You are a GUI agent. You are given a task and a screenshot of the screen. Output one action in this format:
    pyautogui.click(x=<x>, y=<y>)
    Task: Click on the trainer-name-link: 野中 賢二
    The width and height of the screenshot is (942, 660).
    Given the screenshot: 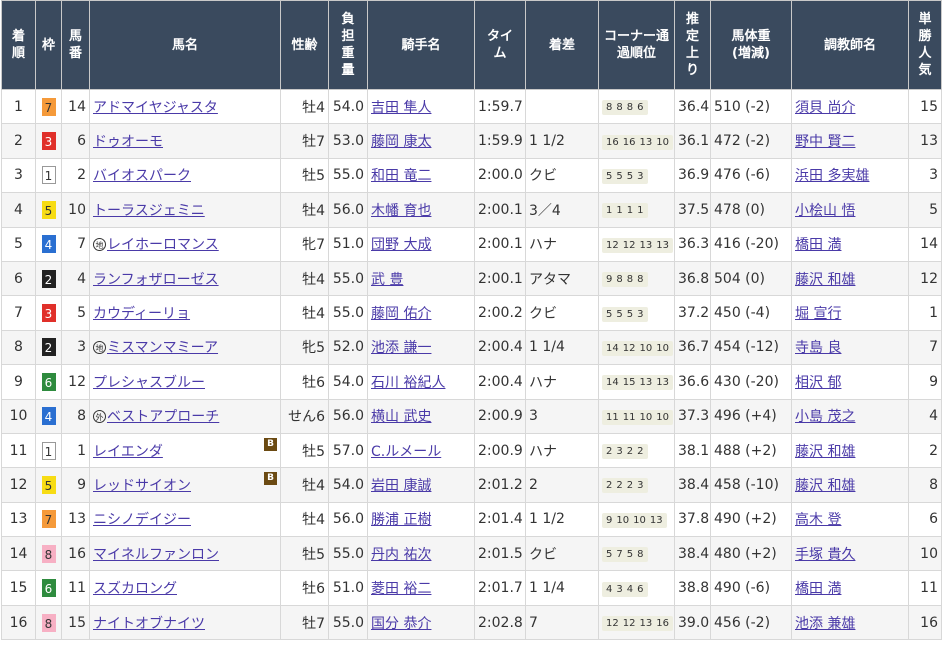 What is the action you would take?
    pyautogui.click(x=825, y=142)
    